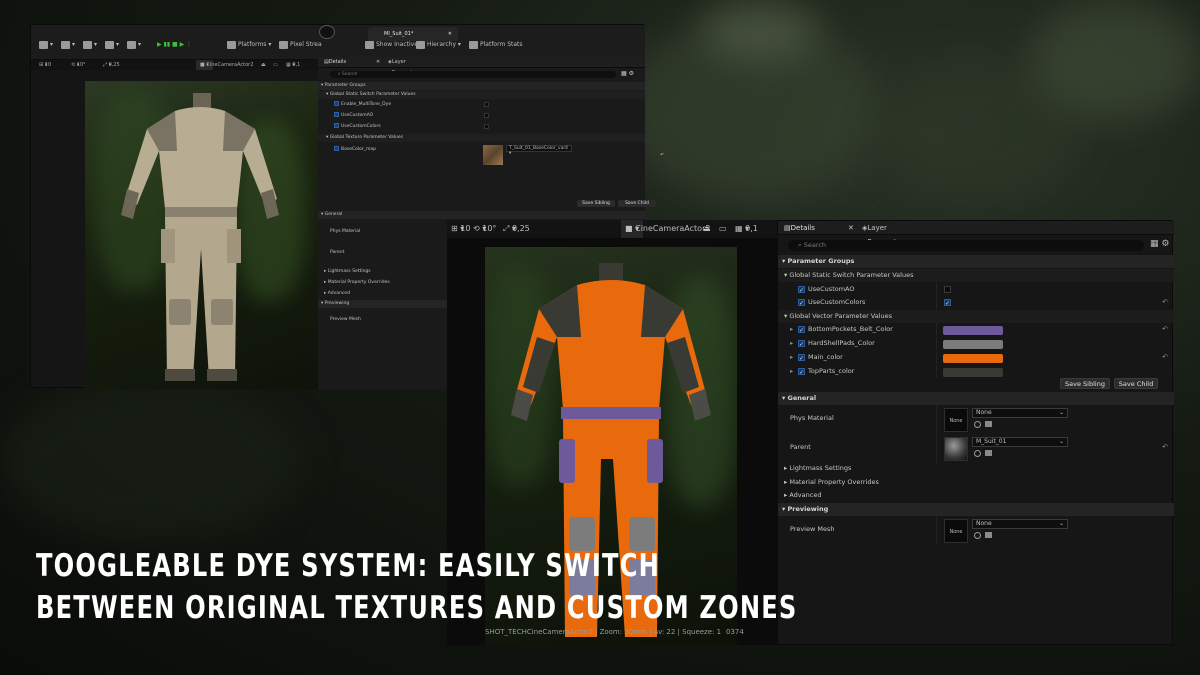 Image resolution: width=1200 pixels, height=675 pixels. I want to click on vector-bottom-pockets: ▸BottomPockets_Belt_Color ↶, so click(976, 330).